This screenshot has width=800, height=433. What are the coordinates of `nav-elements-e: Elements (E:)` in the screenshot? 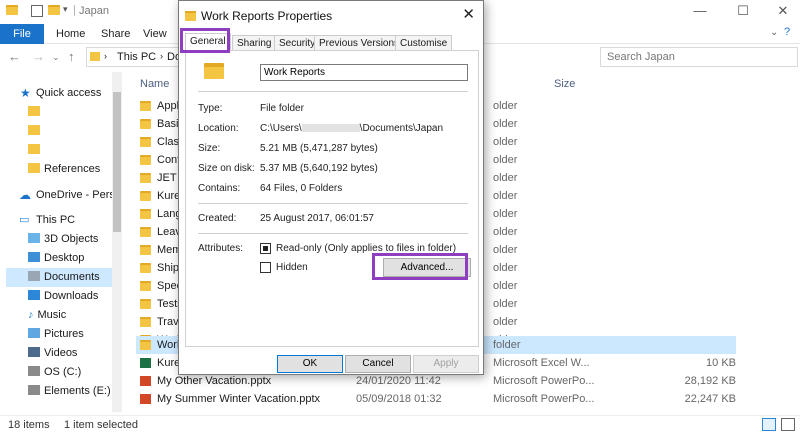 It's located at (62, 391).